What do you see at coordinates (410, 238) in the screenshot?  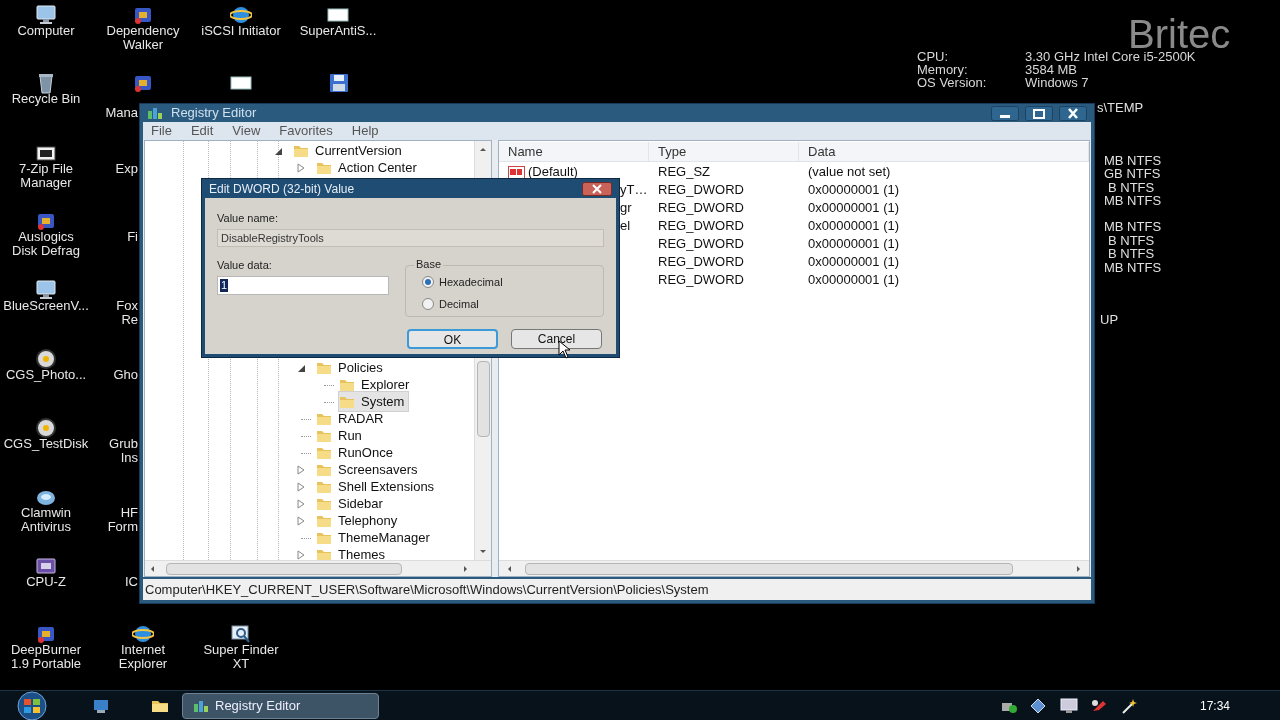 I see `value-name-field: DisableRegistryTools` at bounding box center [410, 238].